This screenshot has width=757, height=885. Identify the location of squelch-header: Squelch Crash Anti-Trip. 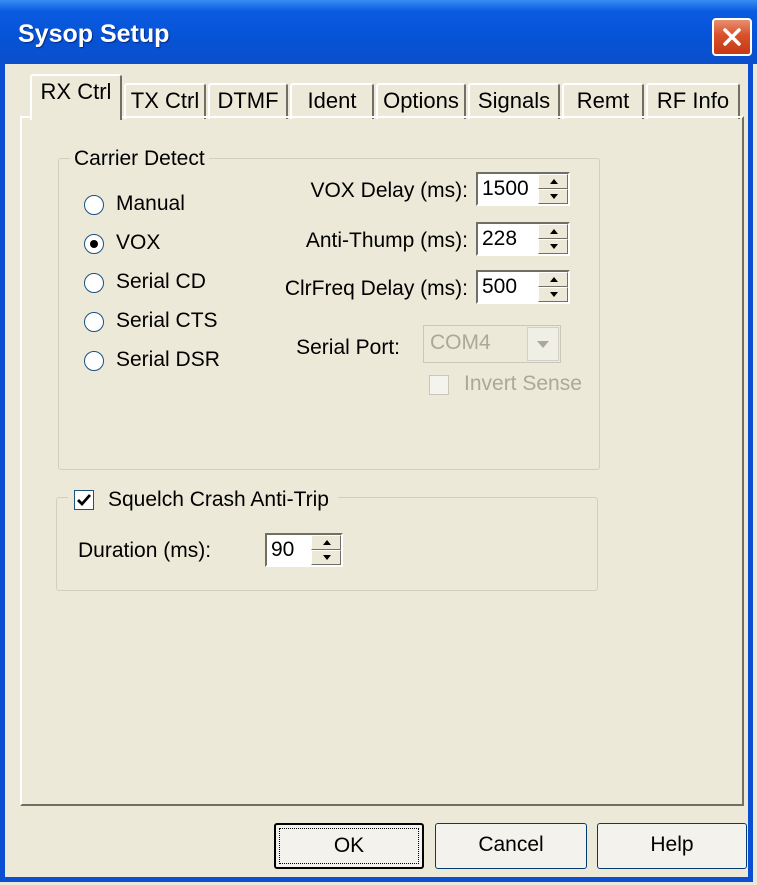
(203, 501).